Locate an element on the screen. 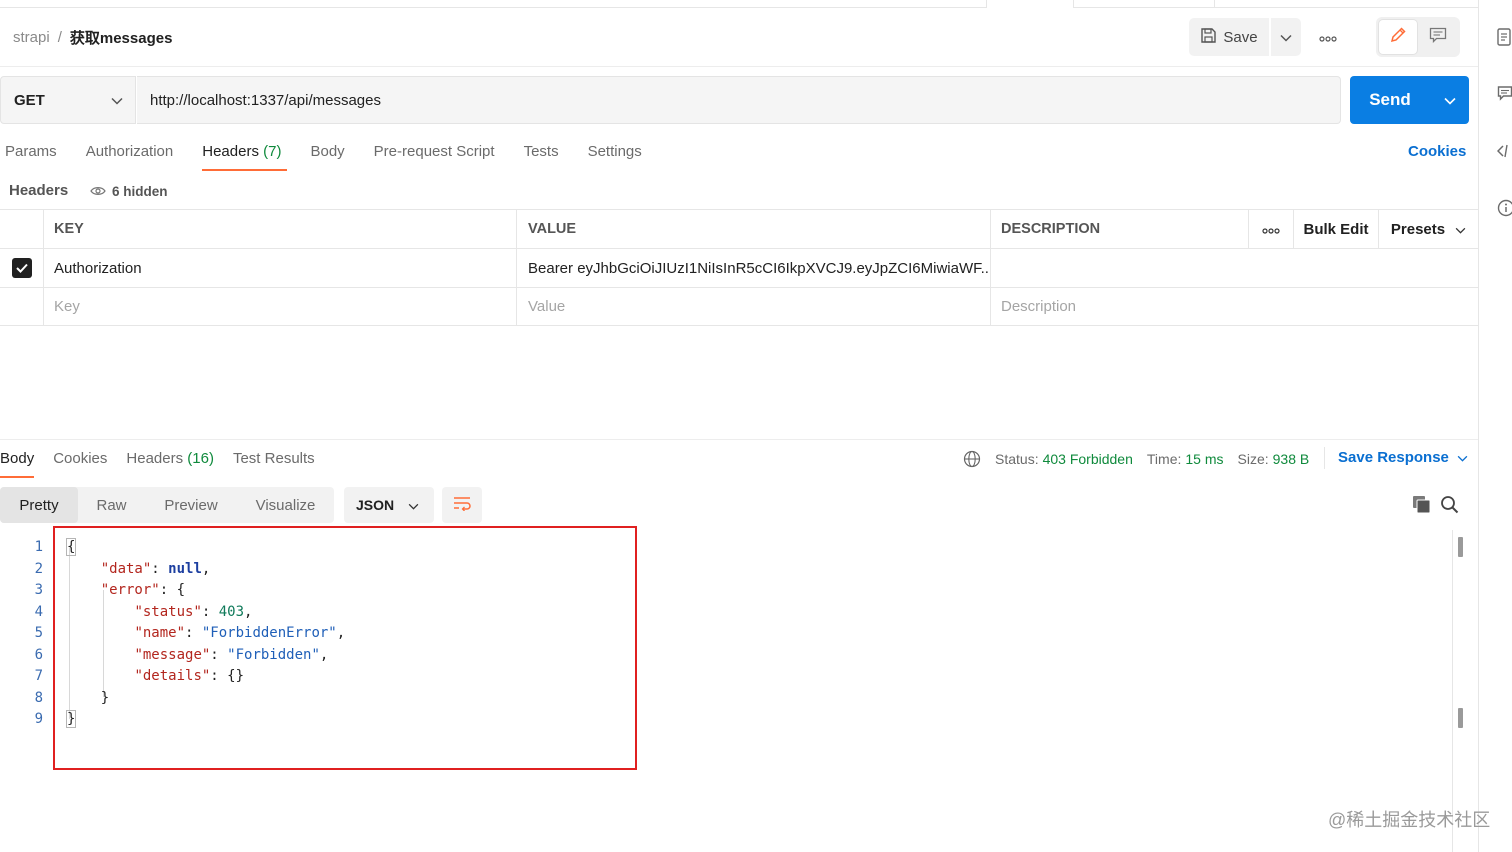 The image size is (1512, 852). cookies-link: Cookies is located at coordinates (1437, 151).